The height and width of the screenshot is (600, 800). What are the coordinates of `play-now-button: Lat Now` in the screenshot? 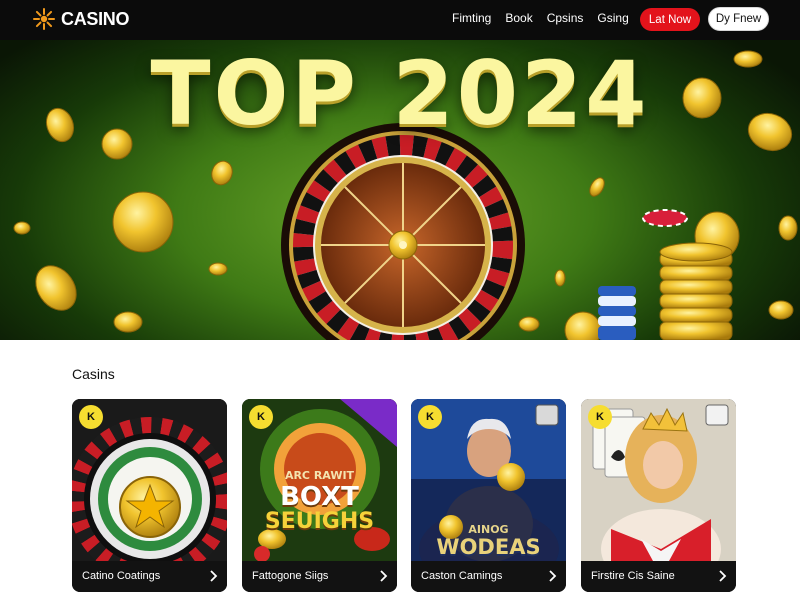 It's located at (670, 19).